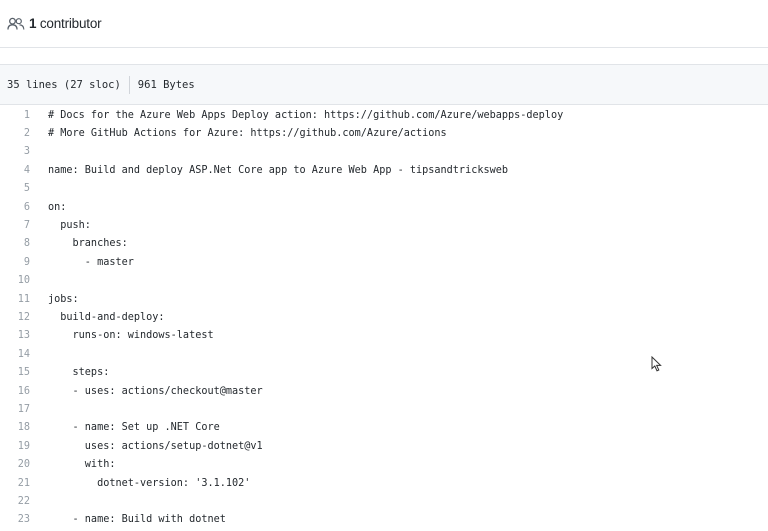  Describe the element at coordinates (82, 465) in the screenshot. I see `line-code: with:` at that location.